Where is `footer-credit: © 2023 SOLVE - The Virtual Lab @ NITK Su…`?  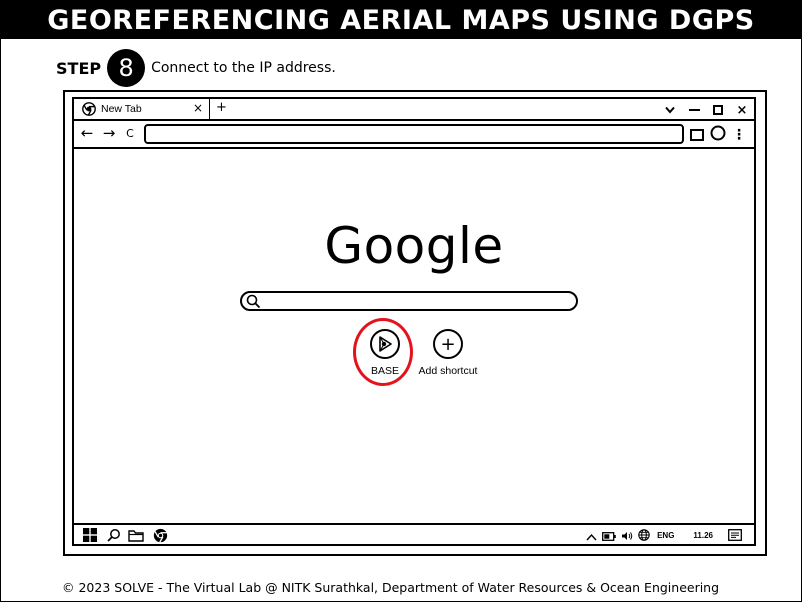
footer-credit: © 2023 SOLVE - The Virtual Lab @ NITK Su… is located at coordinates (391, 587).